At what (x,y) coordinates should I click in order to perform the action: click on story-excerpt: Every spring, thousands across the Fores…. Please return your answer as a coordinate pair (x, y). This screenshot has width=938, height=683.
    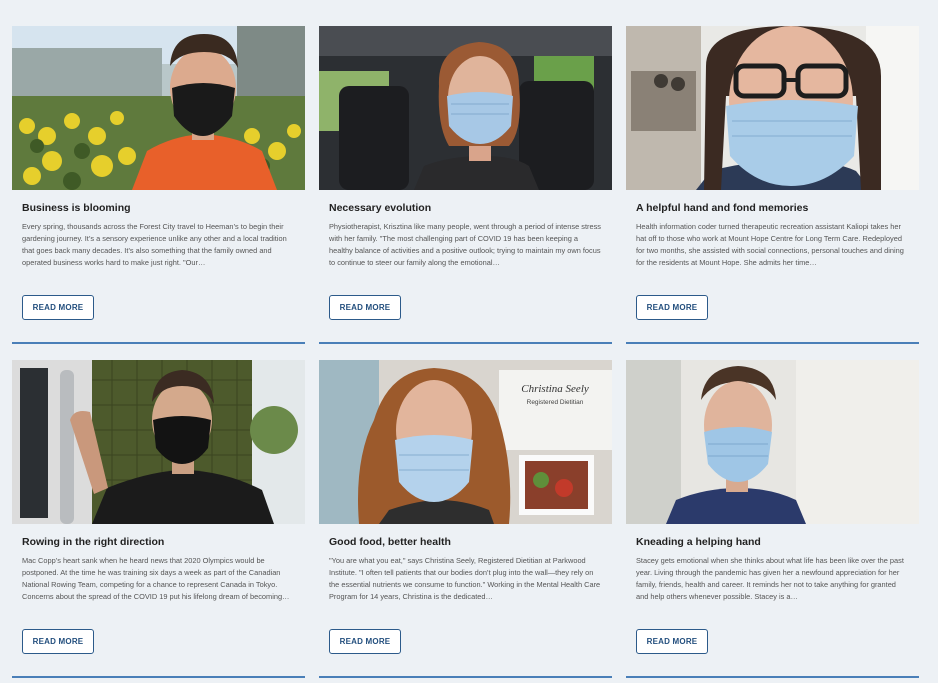
    Looking at the image, I should click on (154, 244).